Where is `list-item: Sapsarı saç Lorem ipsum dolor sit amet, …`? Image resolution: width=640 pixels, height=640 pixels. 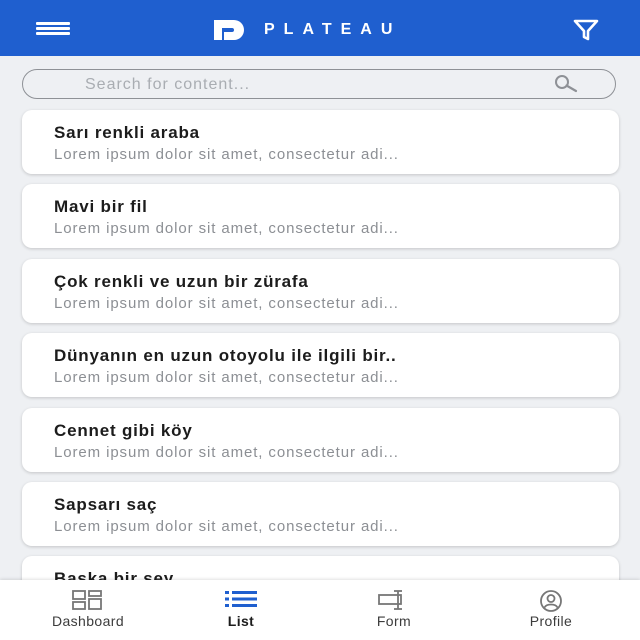
list-item: Sapsarı saç Lorem ipsum dolor sit amet, … is located at coordinates (320, 514).